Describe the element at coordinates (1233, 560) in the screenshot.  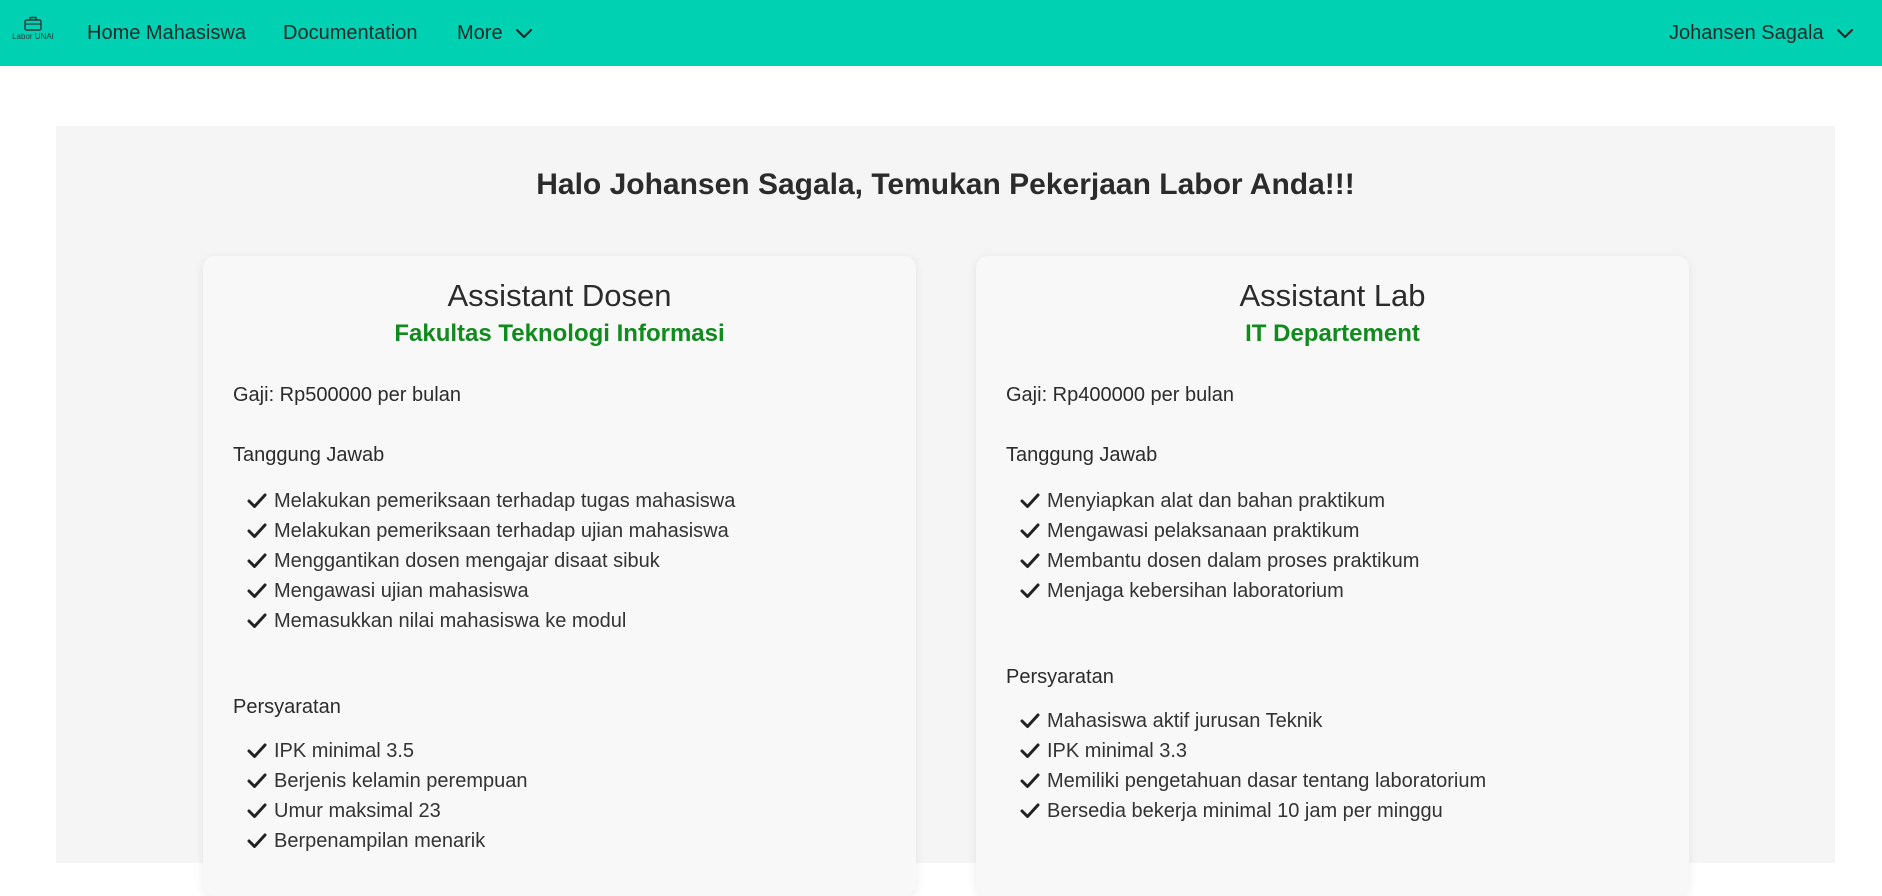
I see `duty-text: Membantu dosen dalam proses praktikum` at that location.